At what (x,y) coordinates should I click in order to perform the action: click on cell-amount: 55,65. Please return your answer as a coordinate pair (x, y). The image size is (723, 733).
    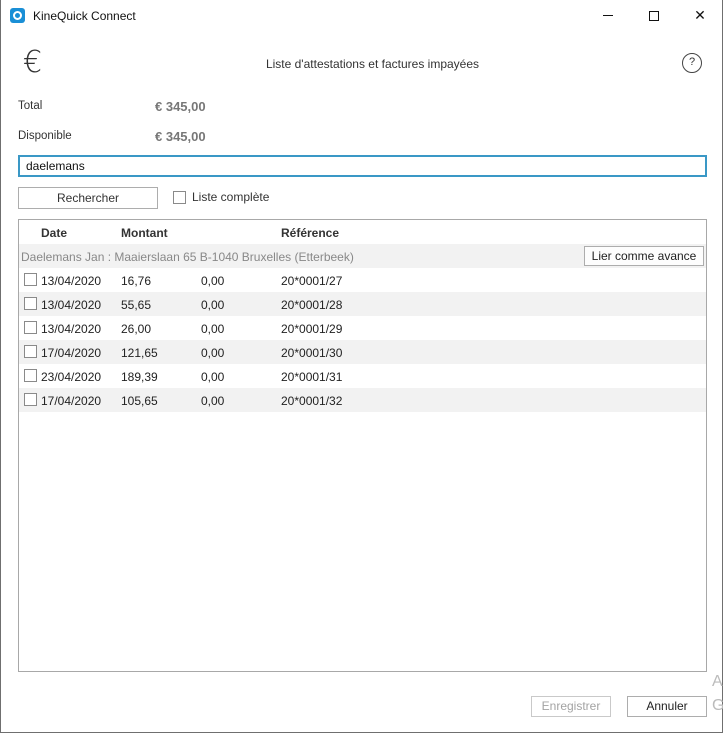
    Looking at the image, I should click on (136, 305).